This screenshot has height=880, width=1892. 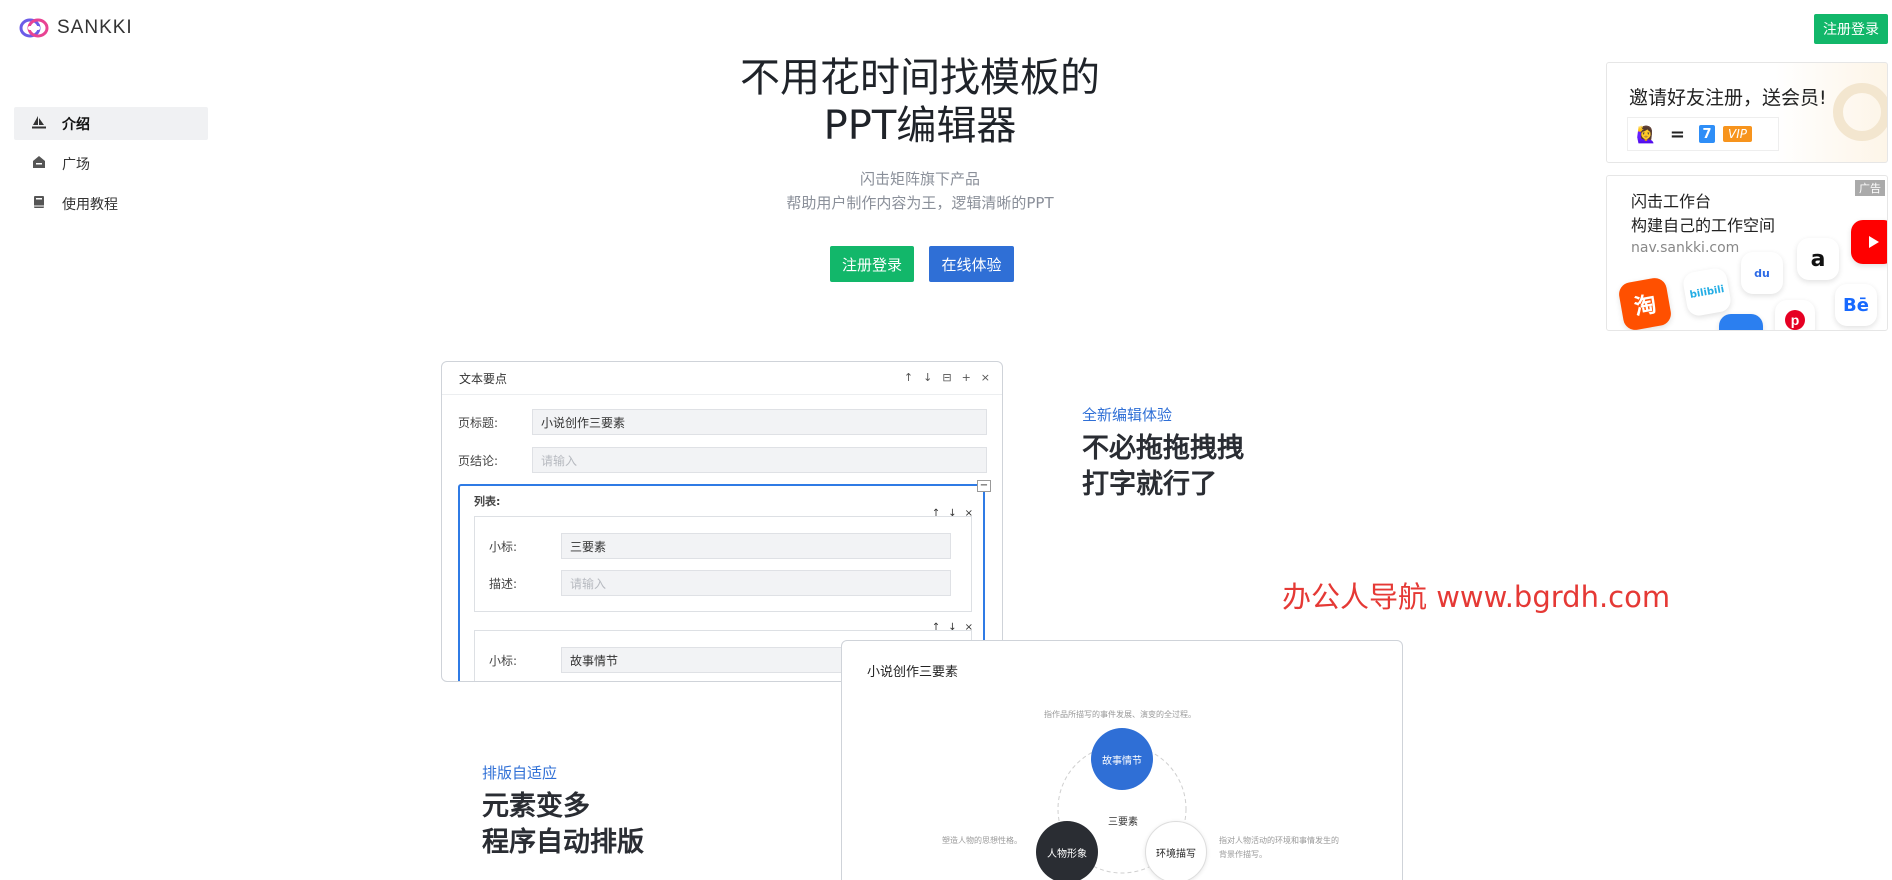 What do you see at coordinates (1703, 214) in the screenshot?
I see `workspace-ad-title: 闪击工作台 构建自己的工作空间` at bounding box center [1703, 214].